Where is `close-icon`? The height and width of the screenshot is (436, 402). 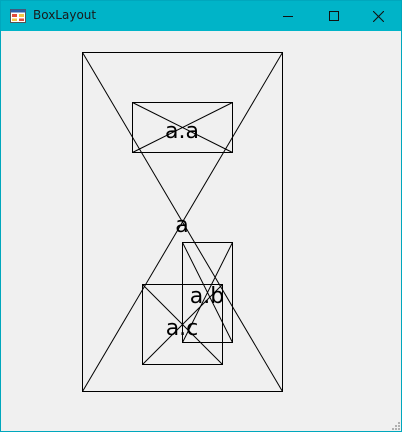 close-icon is located at coordinates (378, 16).